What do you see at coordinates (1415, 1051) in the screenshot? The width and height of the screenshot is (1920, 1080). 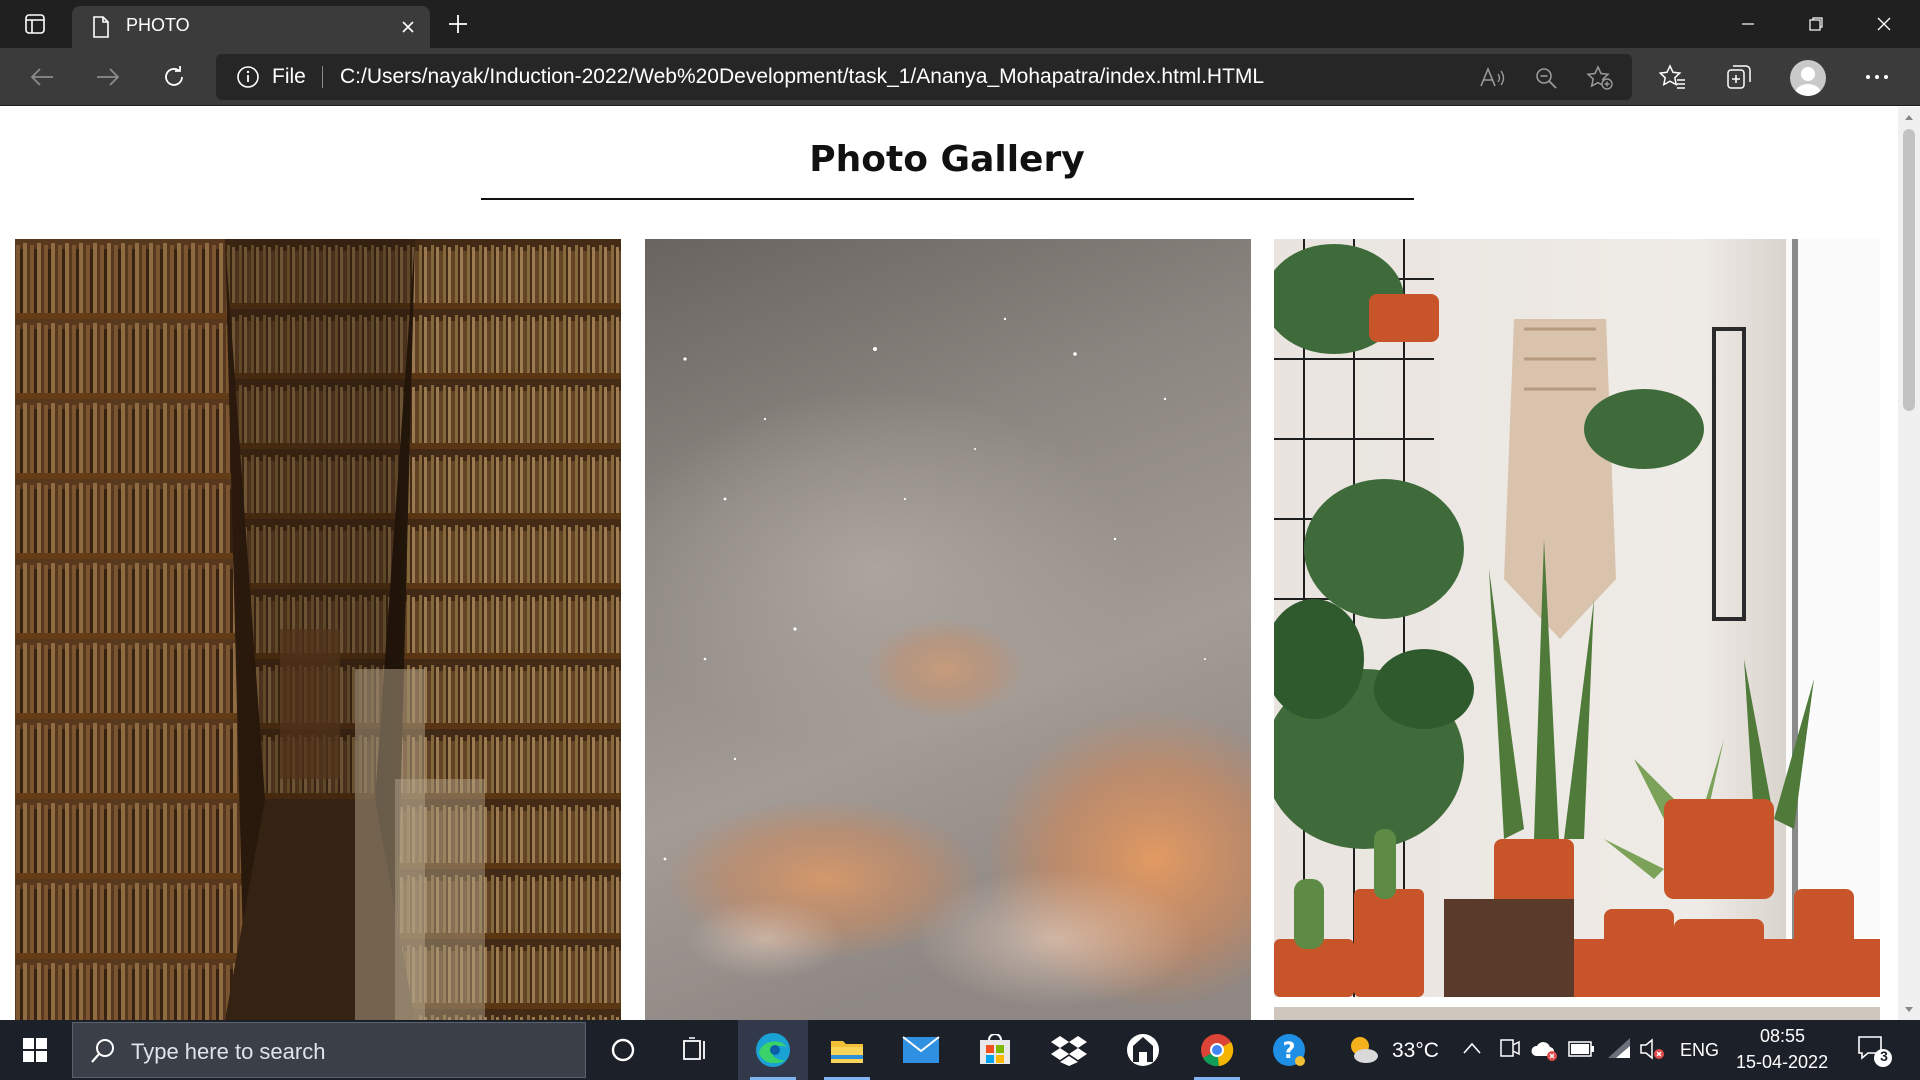 I see `temperature-text: 33°C` at bounding box center [1415, 1051].